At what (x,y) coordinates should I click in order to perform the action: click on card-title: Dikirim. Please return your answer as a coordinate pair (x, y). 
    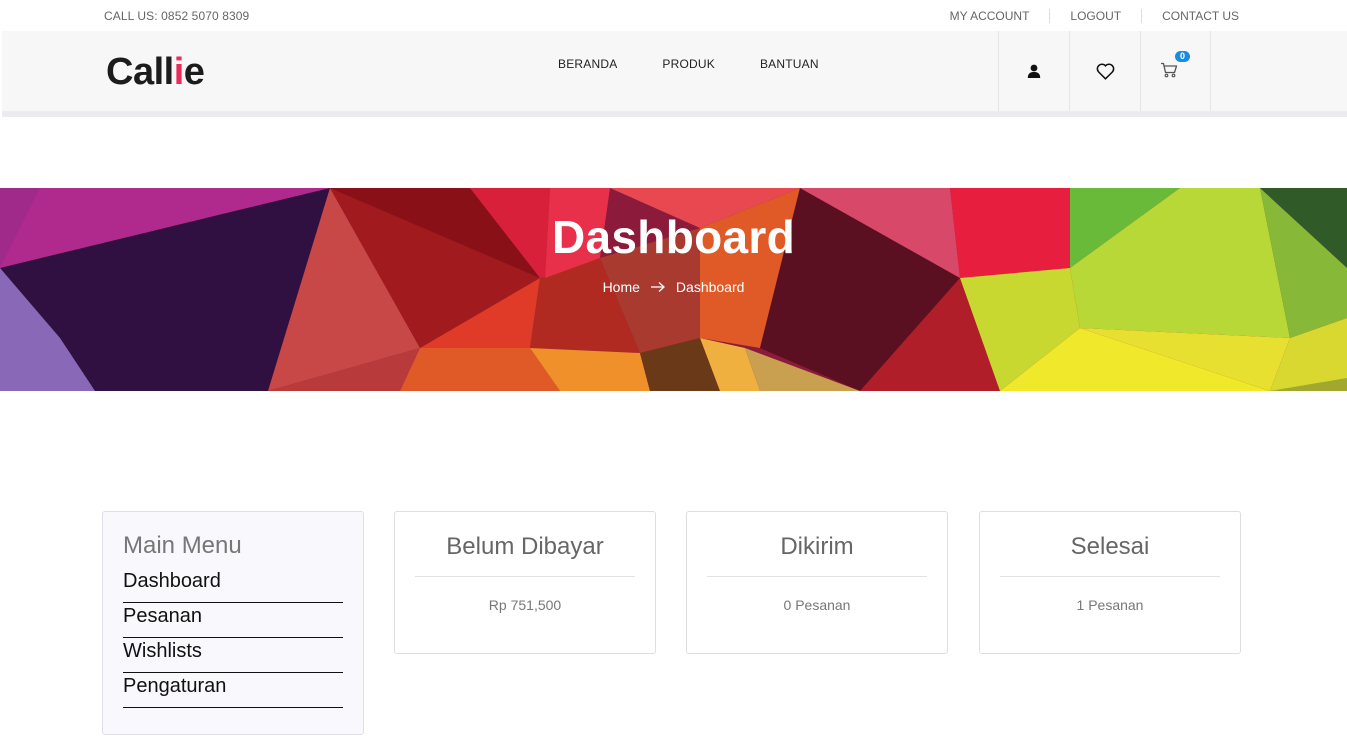
    Looking at the image, I should click on (817, 546).